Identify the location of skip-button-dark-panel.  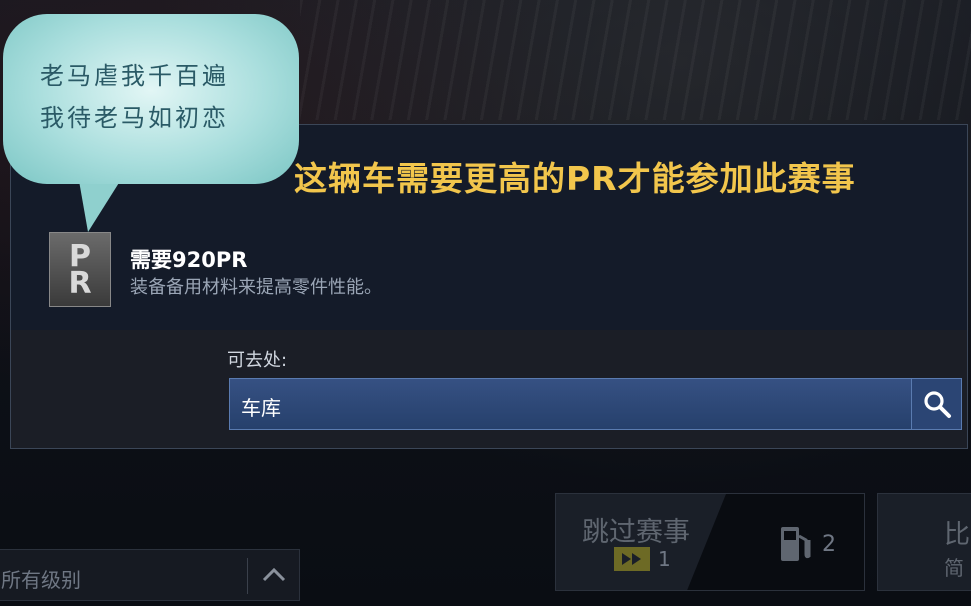
(775, 542).